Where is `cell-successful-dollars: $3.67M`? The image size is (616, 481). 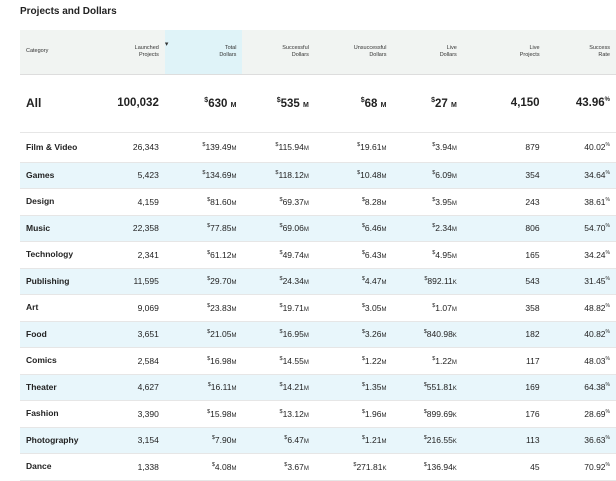 cell-successful-dollars: $3.67M is located at coordinates (278, 467).